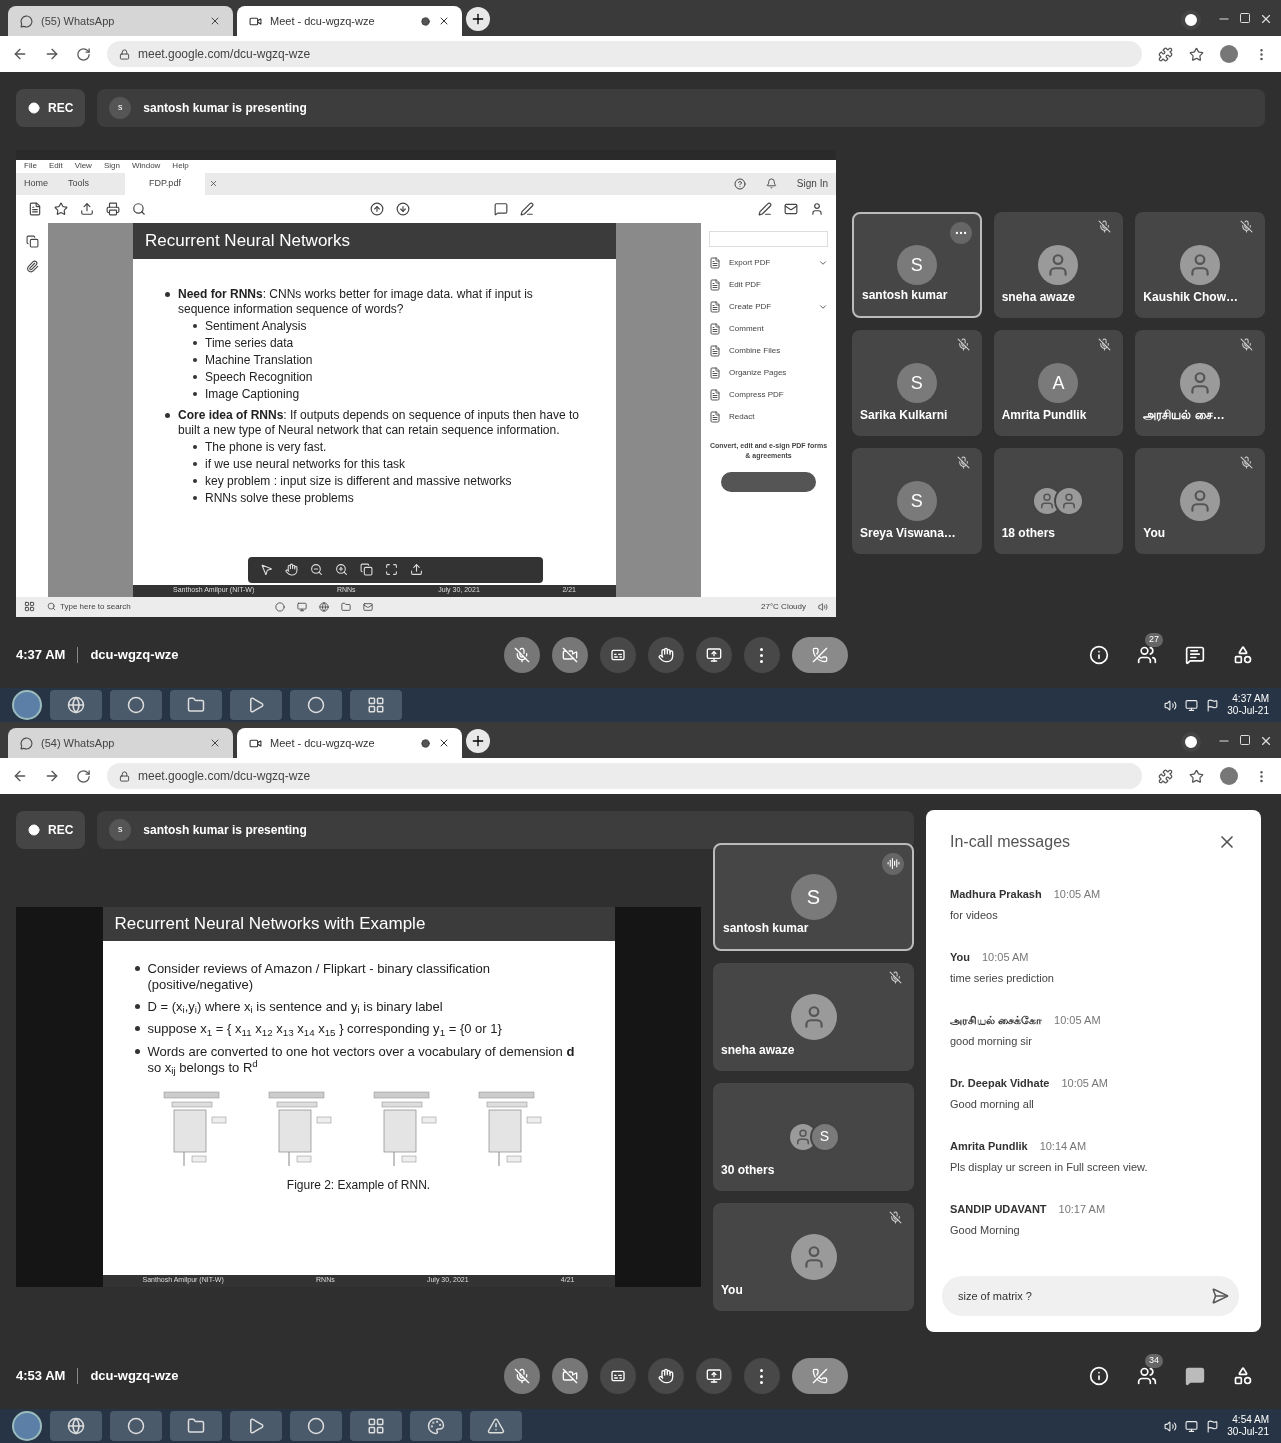 The height and width of the screenshot is (1443, 1281). I want to click on message-field: size of matrix ?, so click(1090, 1296).